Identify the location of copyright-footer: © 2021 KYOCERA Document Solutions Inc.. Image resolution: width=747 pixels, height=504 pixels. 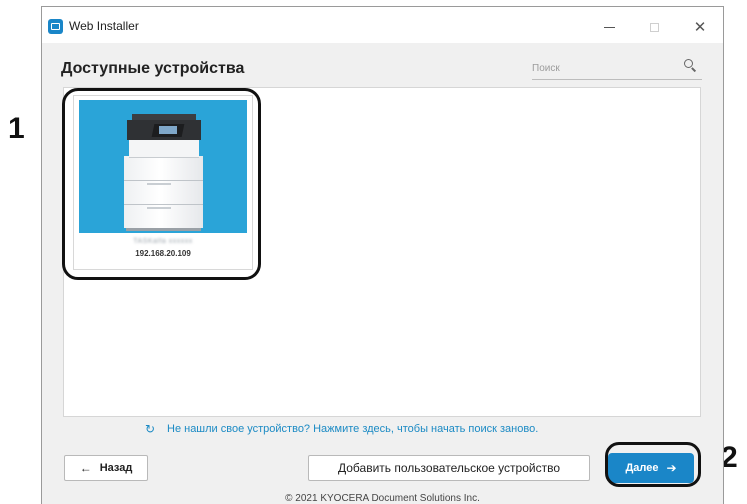
(382, 498).